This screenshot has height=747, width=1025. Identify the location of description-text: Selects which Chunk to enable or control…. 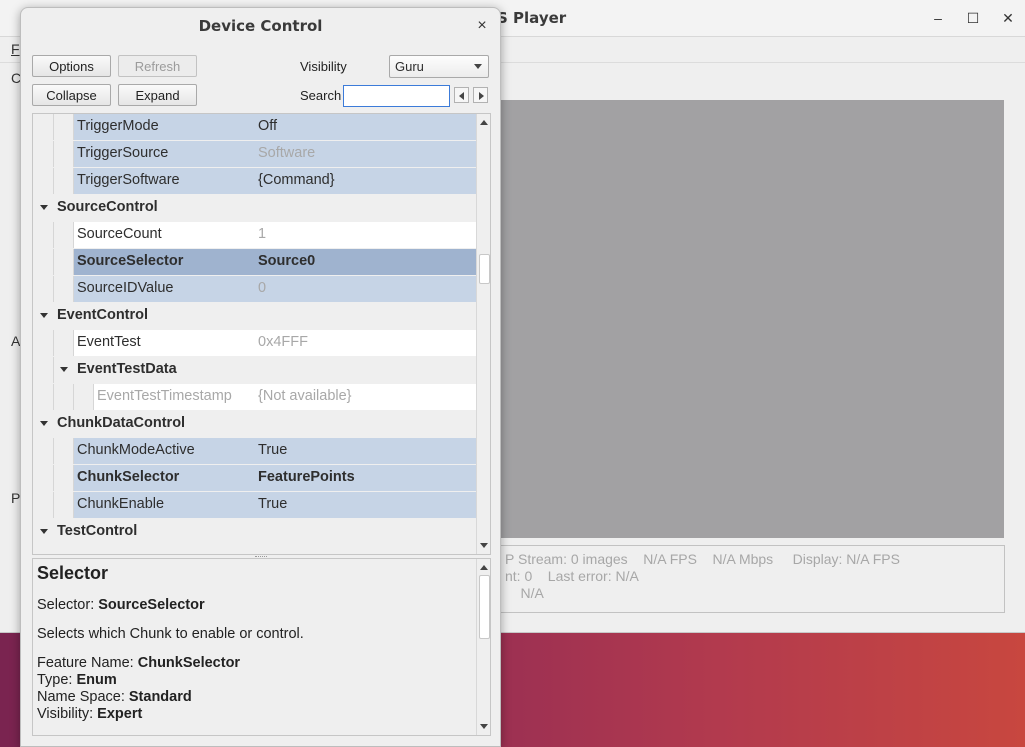
(170, 634).